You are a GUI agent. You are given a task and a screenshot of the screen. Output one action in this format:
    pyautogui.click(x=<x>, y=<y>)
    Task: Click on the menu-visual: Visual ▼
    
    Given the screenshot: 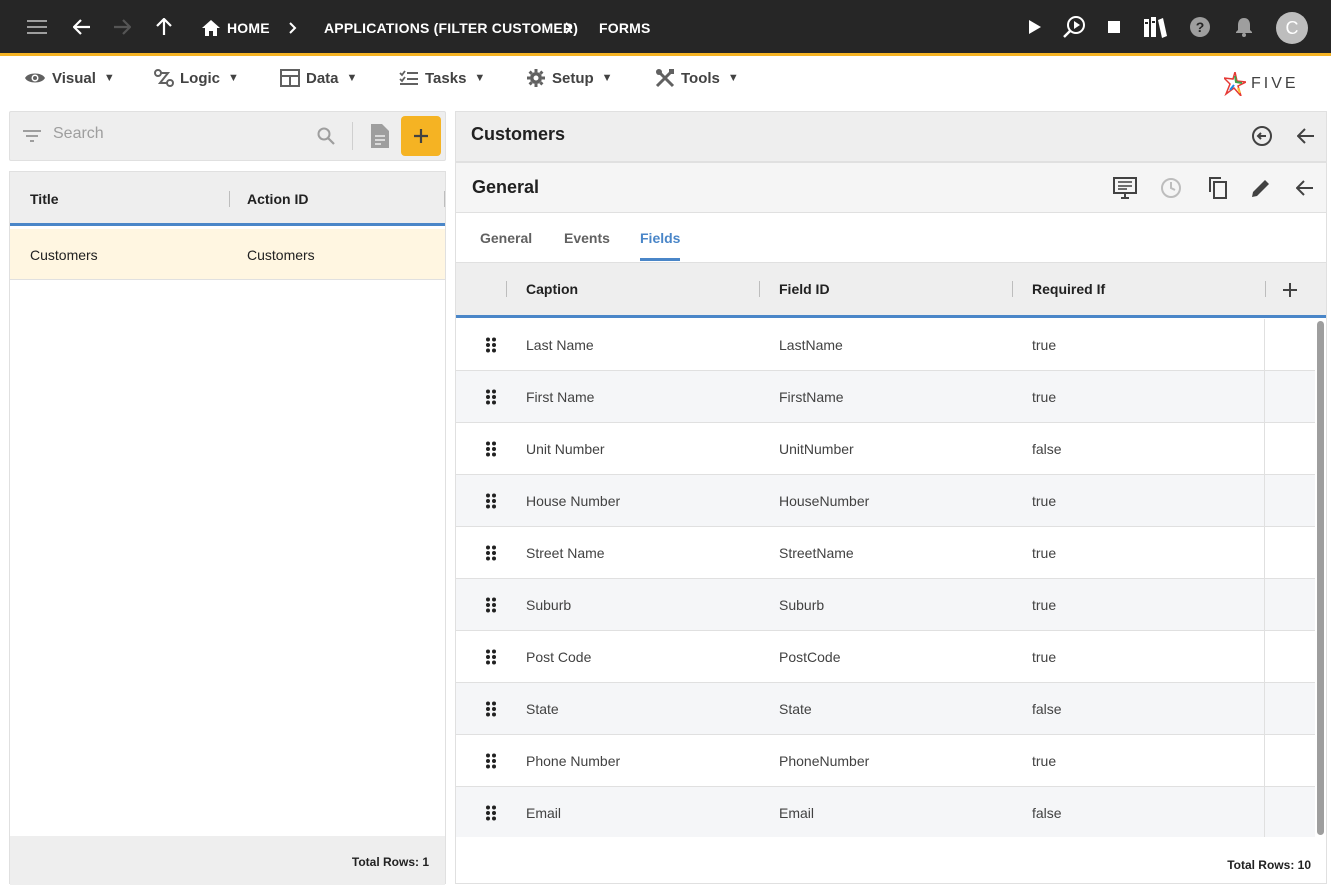 What is the action you would take?
    pyautogui.click(x=69, y=78)
    